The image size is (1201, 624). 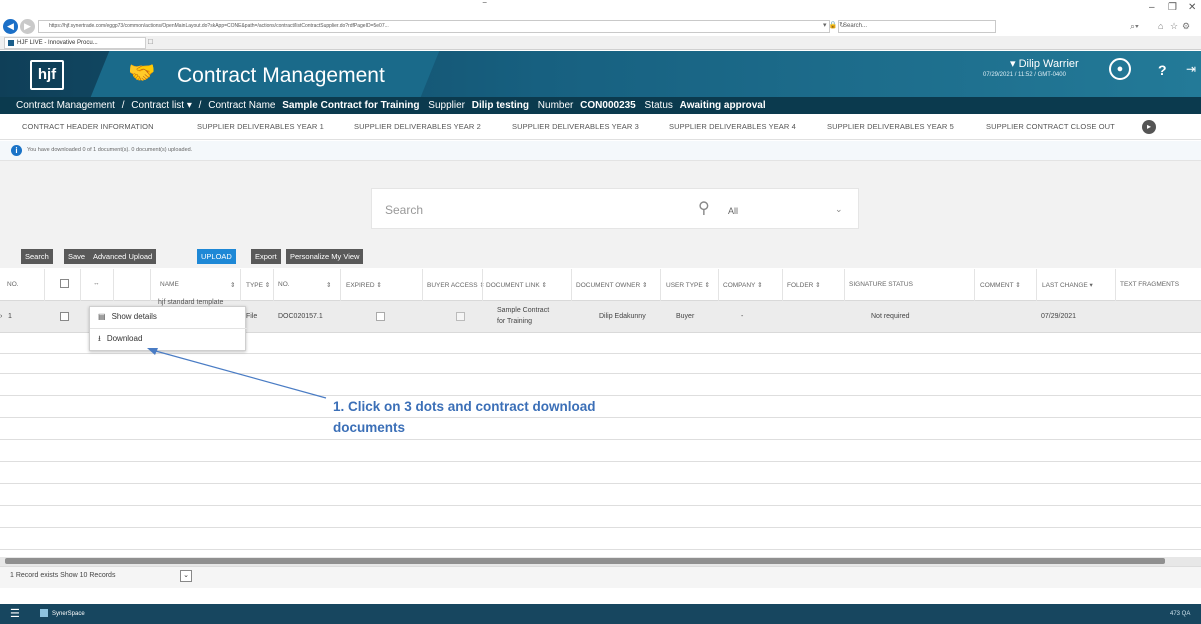 What do you see at coordinates (68, 614) in the screenshot?
I see `taskbar-app-name: SynerSpace` at bounding box center [68, 614].